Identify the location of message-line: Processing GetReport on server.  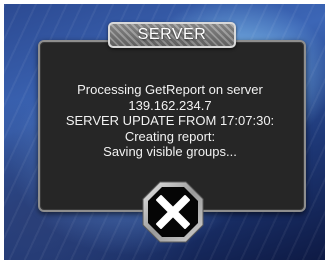
(170, 89).